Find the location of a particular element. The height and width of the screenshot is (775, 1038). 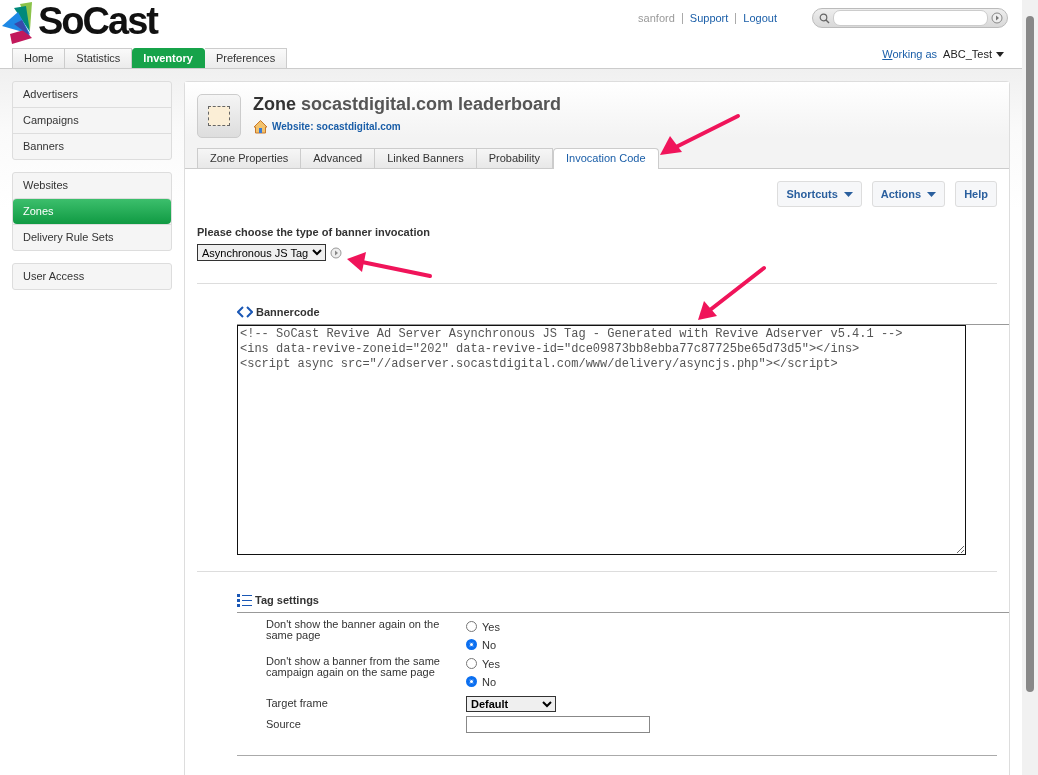

toolbar-button: Actions is located at coordinates (908, 194).